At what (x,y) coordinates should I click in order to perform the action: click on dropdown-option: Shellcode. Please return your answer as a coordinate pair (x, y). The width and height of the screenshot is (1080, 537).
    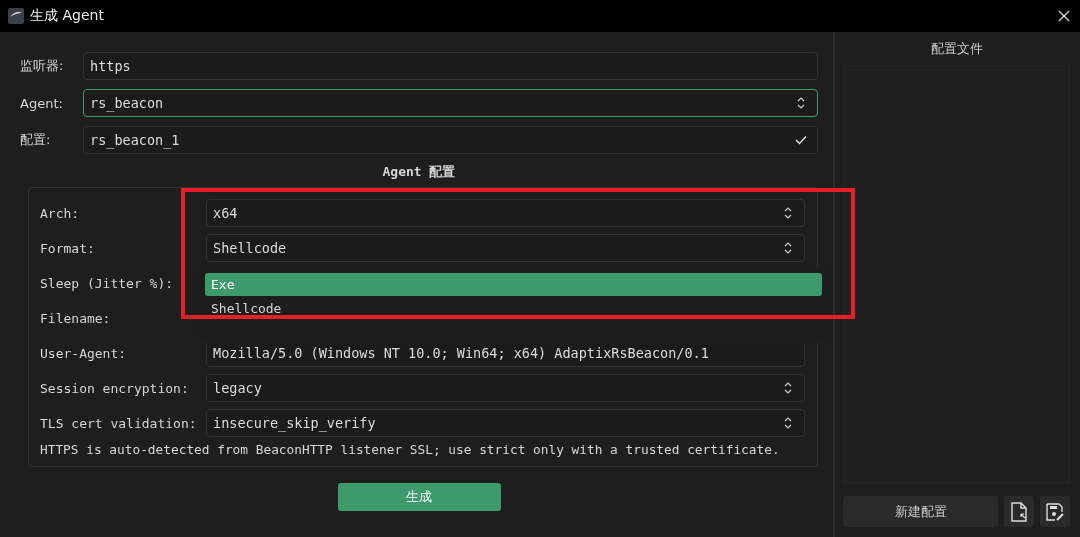
    Looking at the image, I should click on (513, 308).